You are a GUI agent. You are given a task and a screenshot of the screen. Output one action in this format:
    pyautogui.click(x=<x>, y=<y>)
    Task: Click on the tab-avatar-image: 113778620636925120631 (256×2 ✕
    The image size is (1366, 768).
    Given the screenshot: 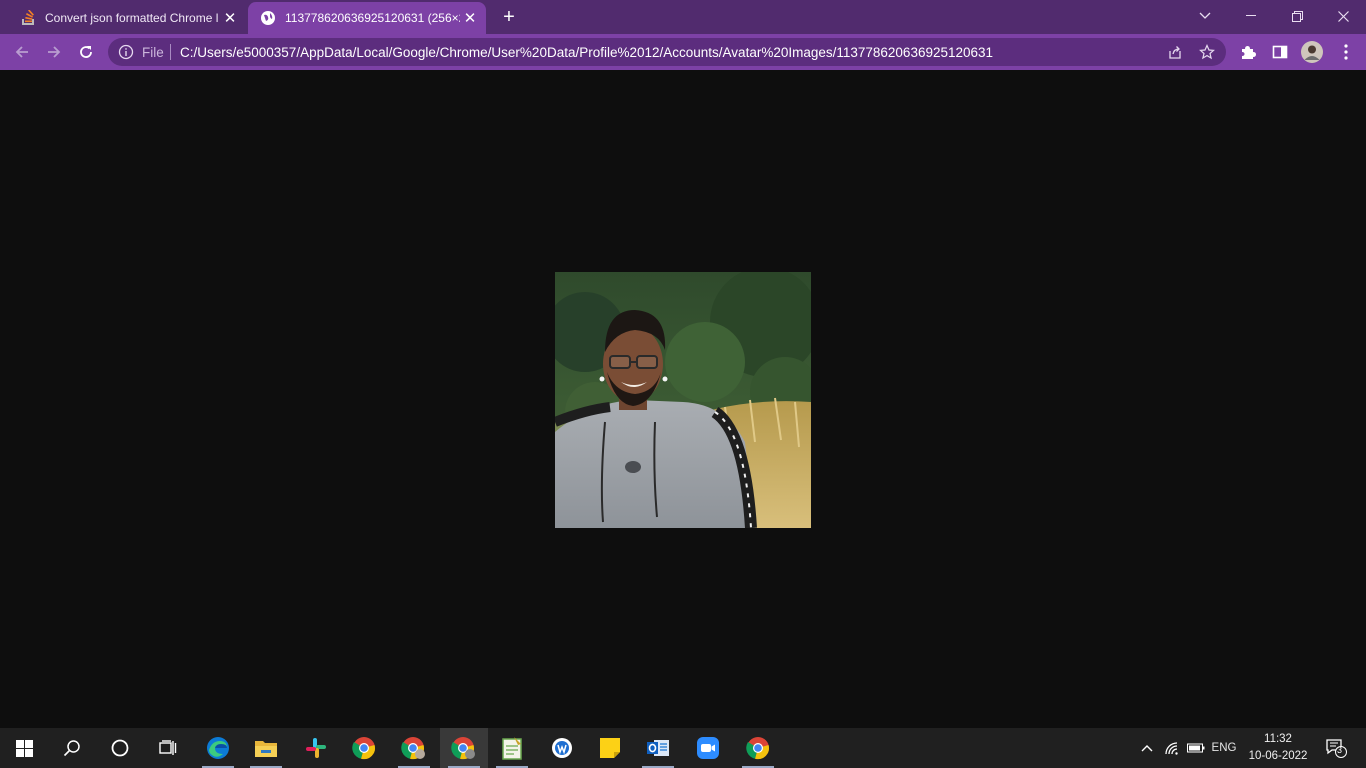 What is the action you would take?
    pyautogui.click(x=367, y=18)
    